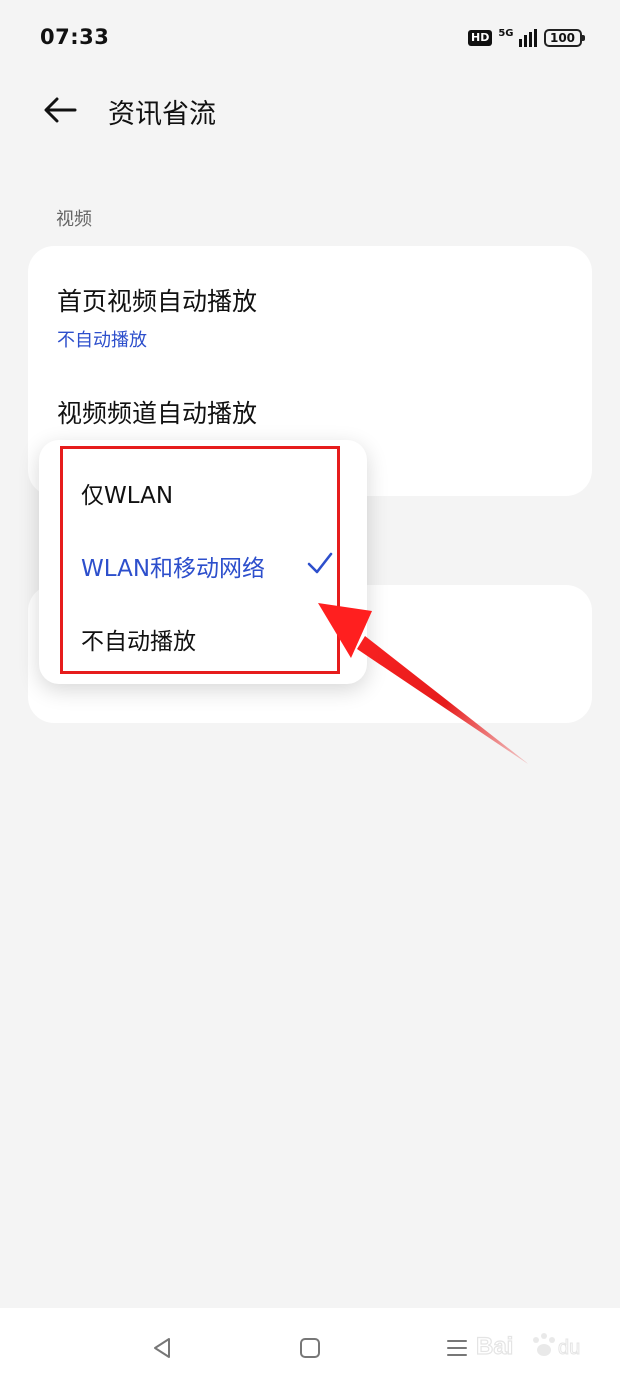 This screenshot has width=620, height=1386. Describe the element at coordinates (506, 33) in the screenshot. I see `network-type: 5G` at that location.